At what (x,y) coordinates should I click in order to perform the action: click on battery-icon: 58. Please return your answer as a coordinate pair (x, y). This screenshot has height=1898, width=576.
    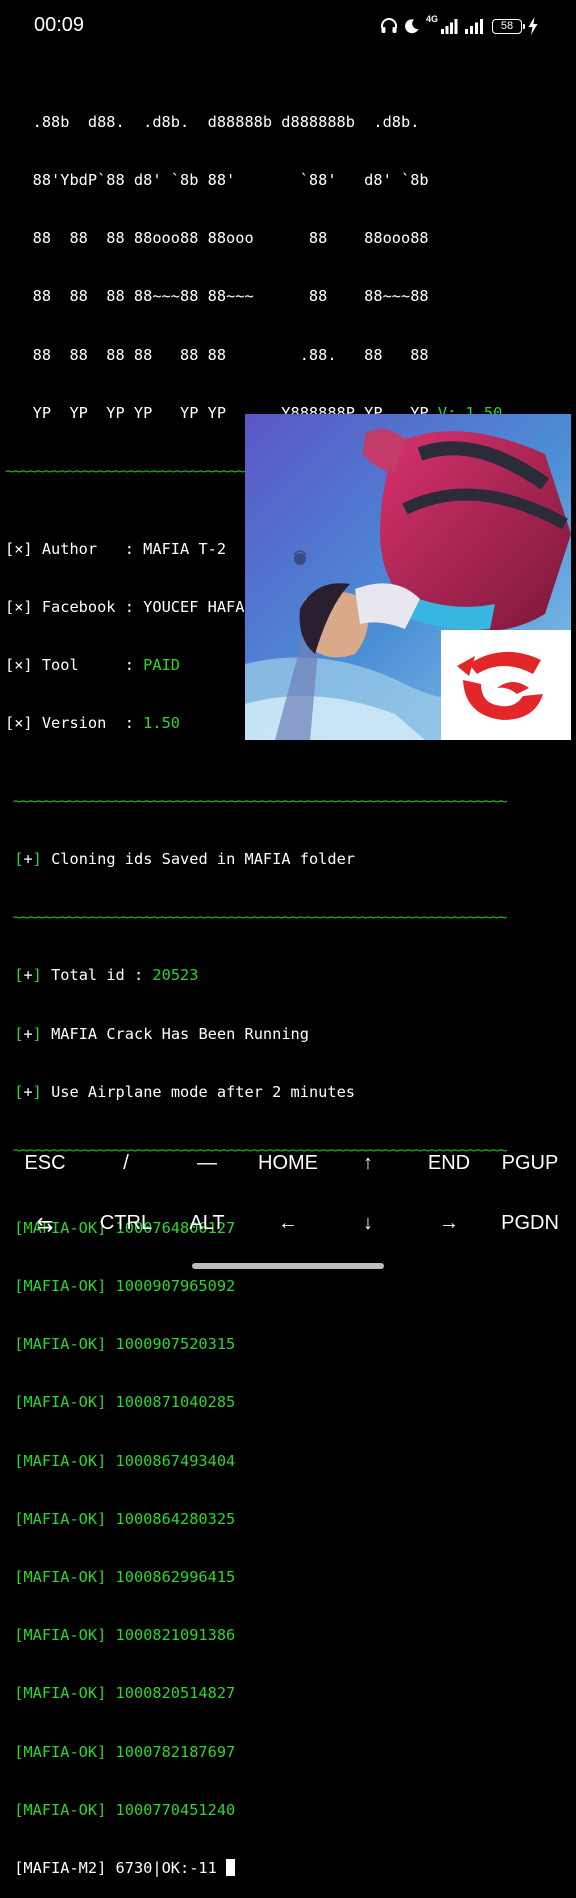
    Looking at the image, I should click on (508, 26).